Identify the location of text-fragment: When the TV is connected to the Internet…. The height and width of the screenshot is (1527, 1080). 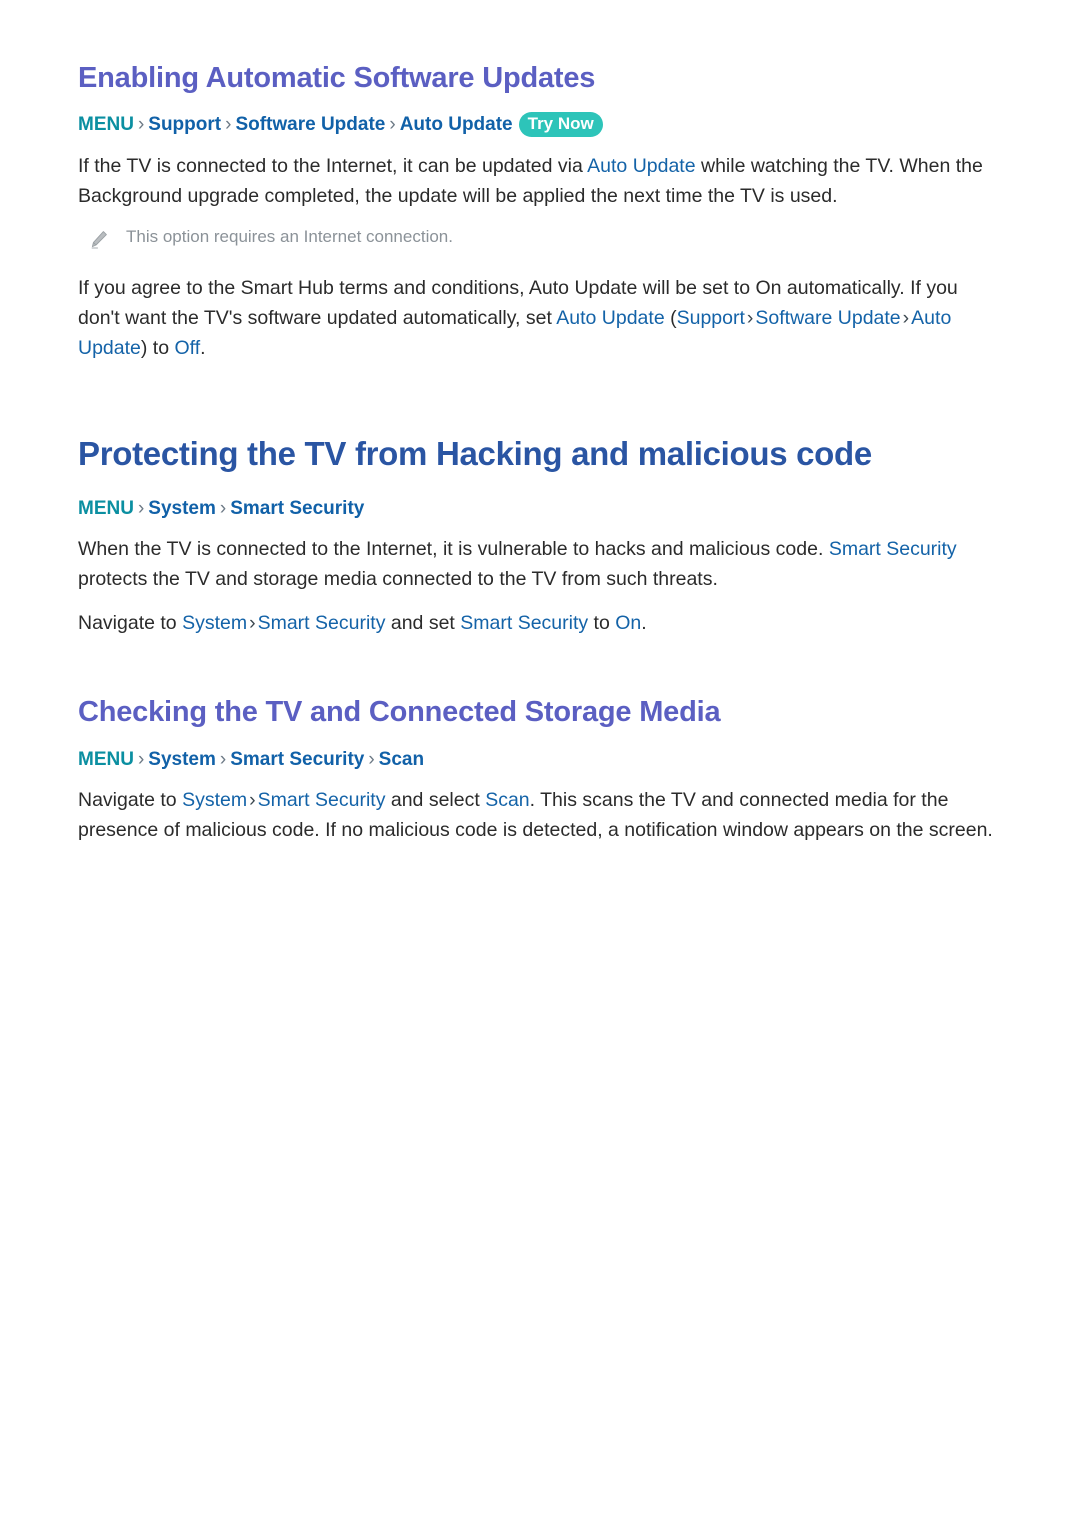
(453, 549).